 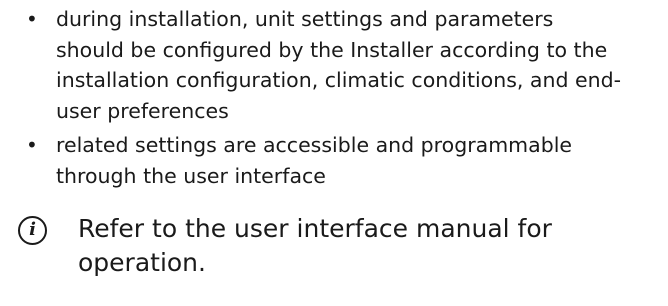 What do you see at coordinates (32, 230) in the screenshot?
I see `info-icon: i` at bounding box center [32, 230].